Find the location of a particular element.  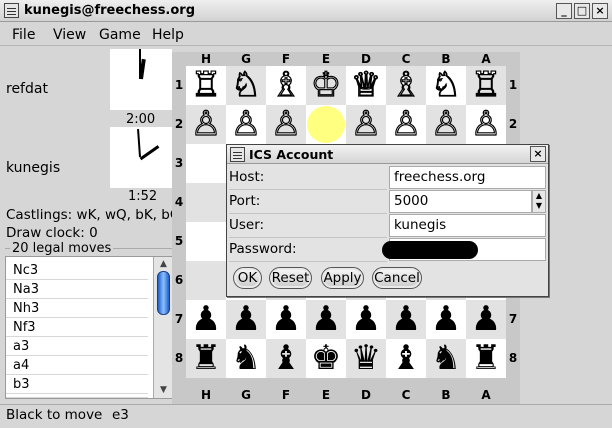

square-e8: ♚ is located at coordinates (326, 358).